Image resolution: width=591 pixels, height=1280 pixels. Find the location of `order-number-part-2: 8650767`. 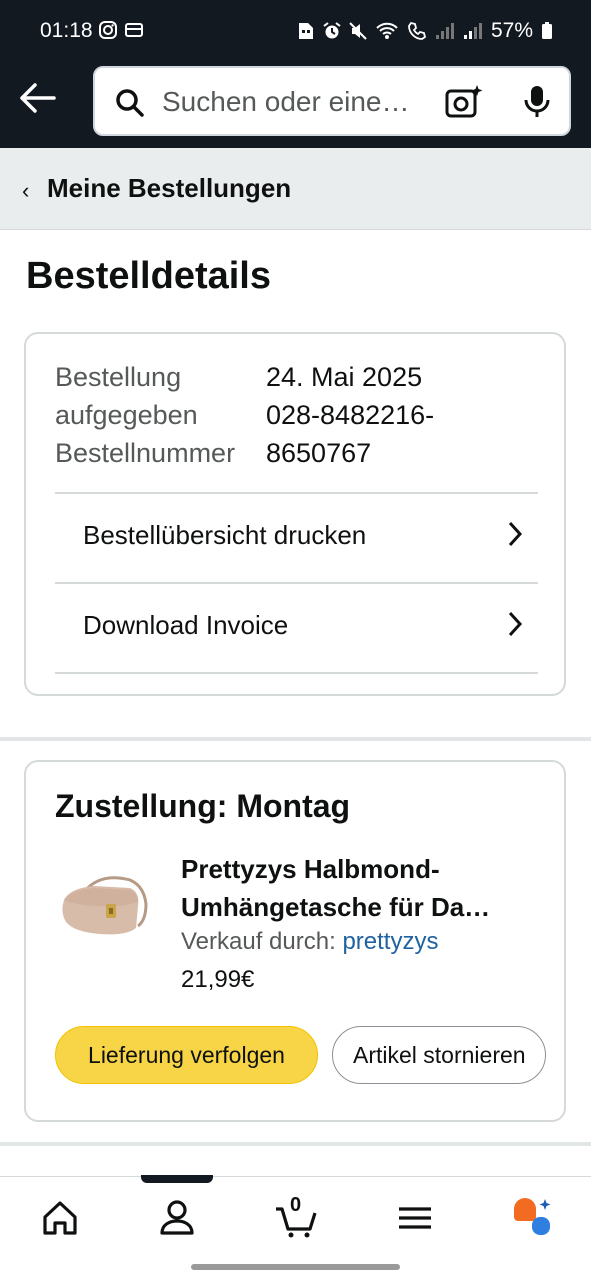

order-number-part-2: 8650767 is located at coordinates (319, 453).